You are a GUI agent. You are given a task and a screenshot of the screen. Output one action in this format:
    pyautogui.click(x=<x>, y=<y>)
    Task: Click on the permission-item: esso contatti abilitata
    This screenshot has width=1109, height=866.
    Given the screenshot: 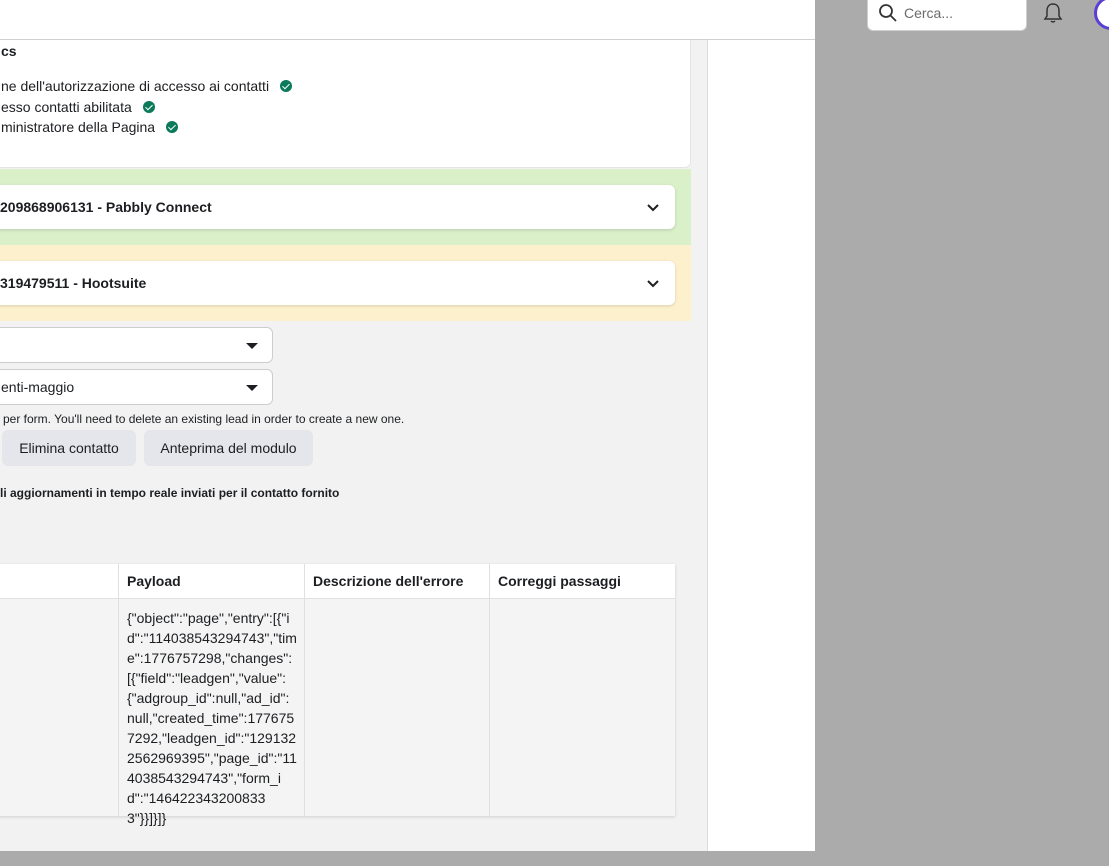 What is the action you would take?
    pyautogui.click(x=78, y=107)
    